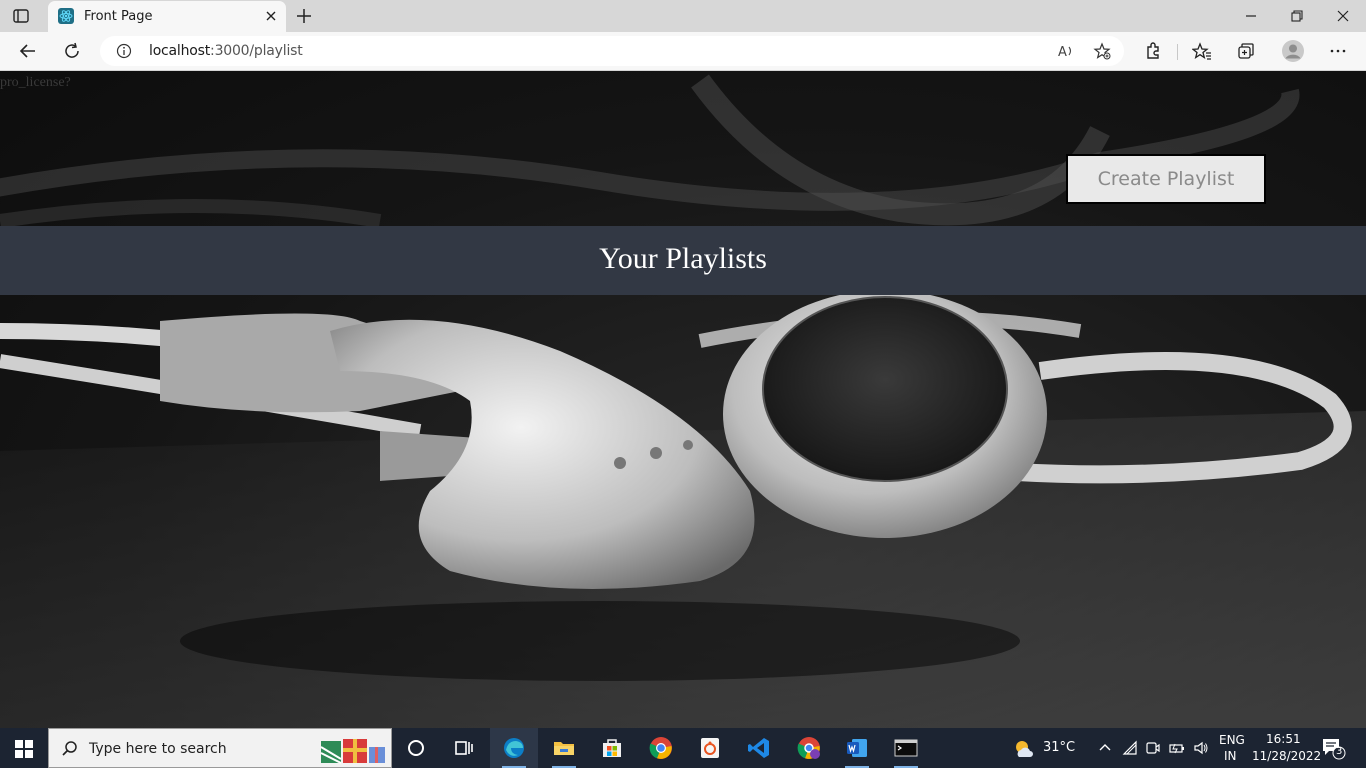 The image size is (1366, 768). I want to click on site-info-icon, so click(124, 51).